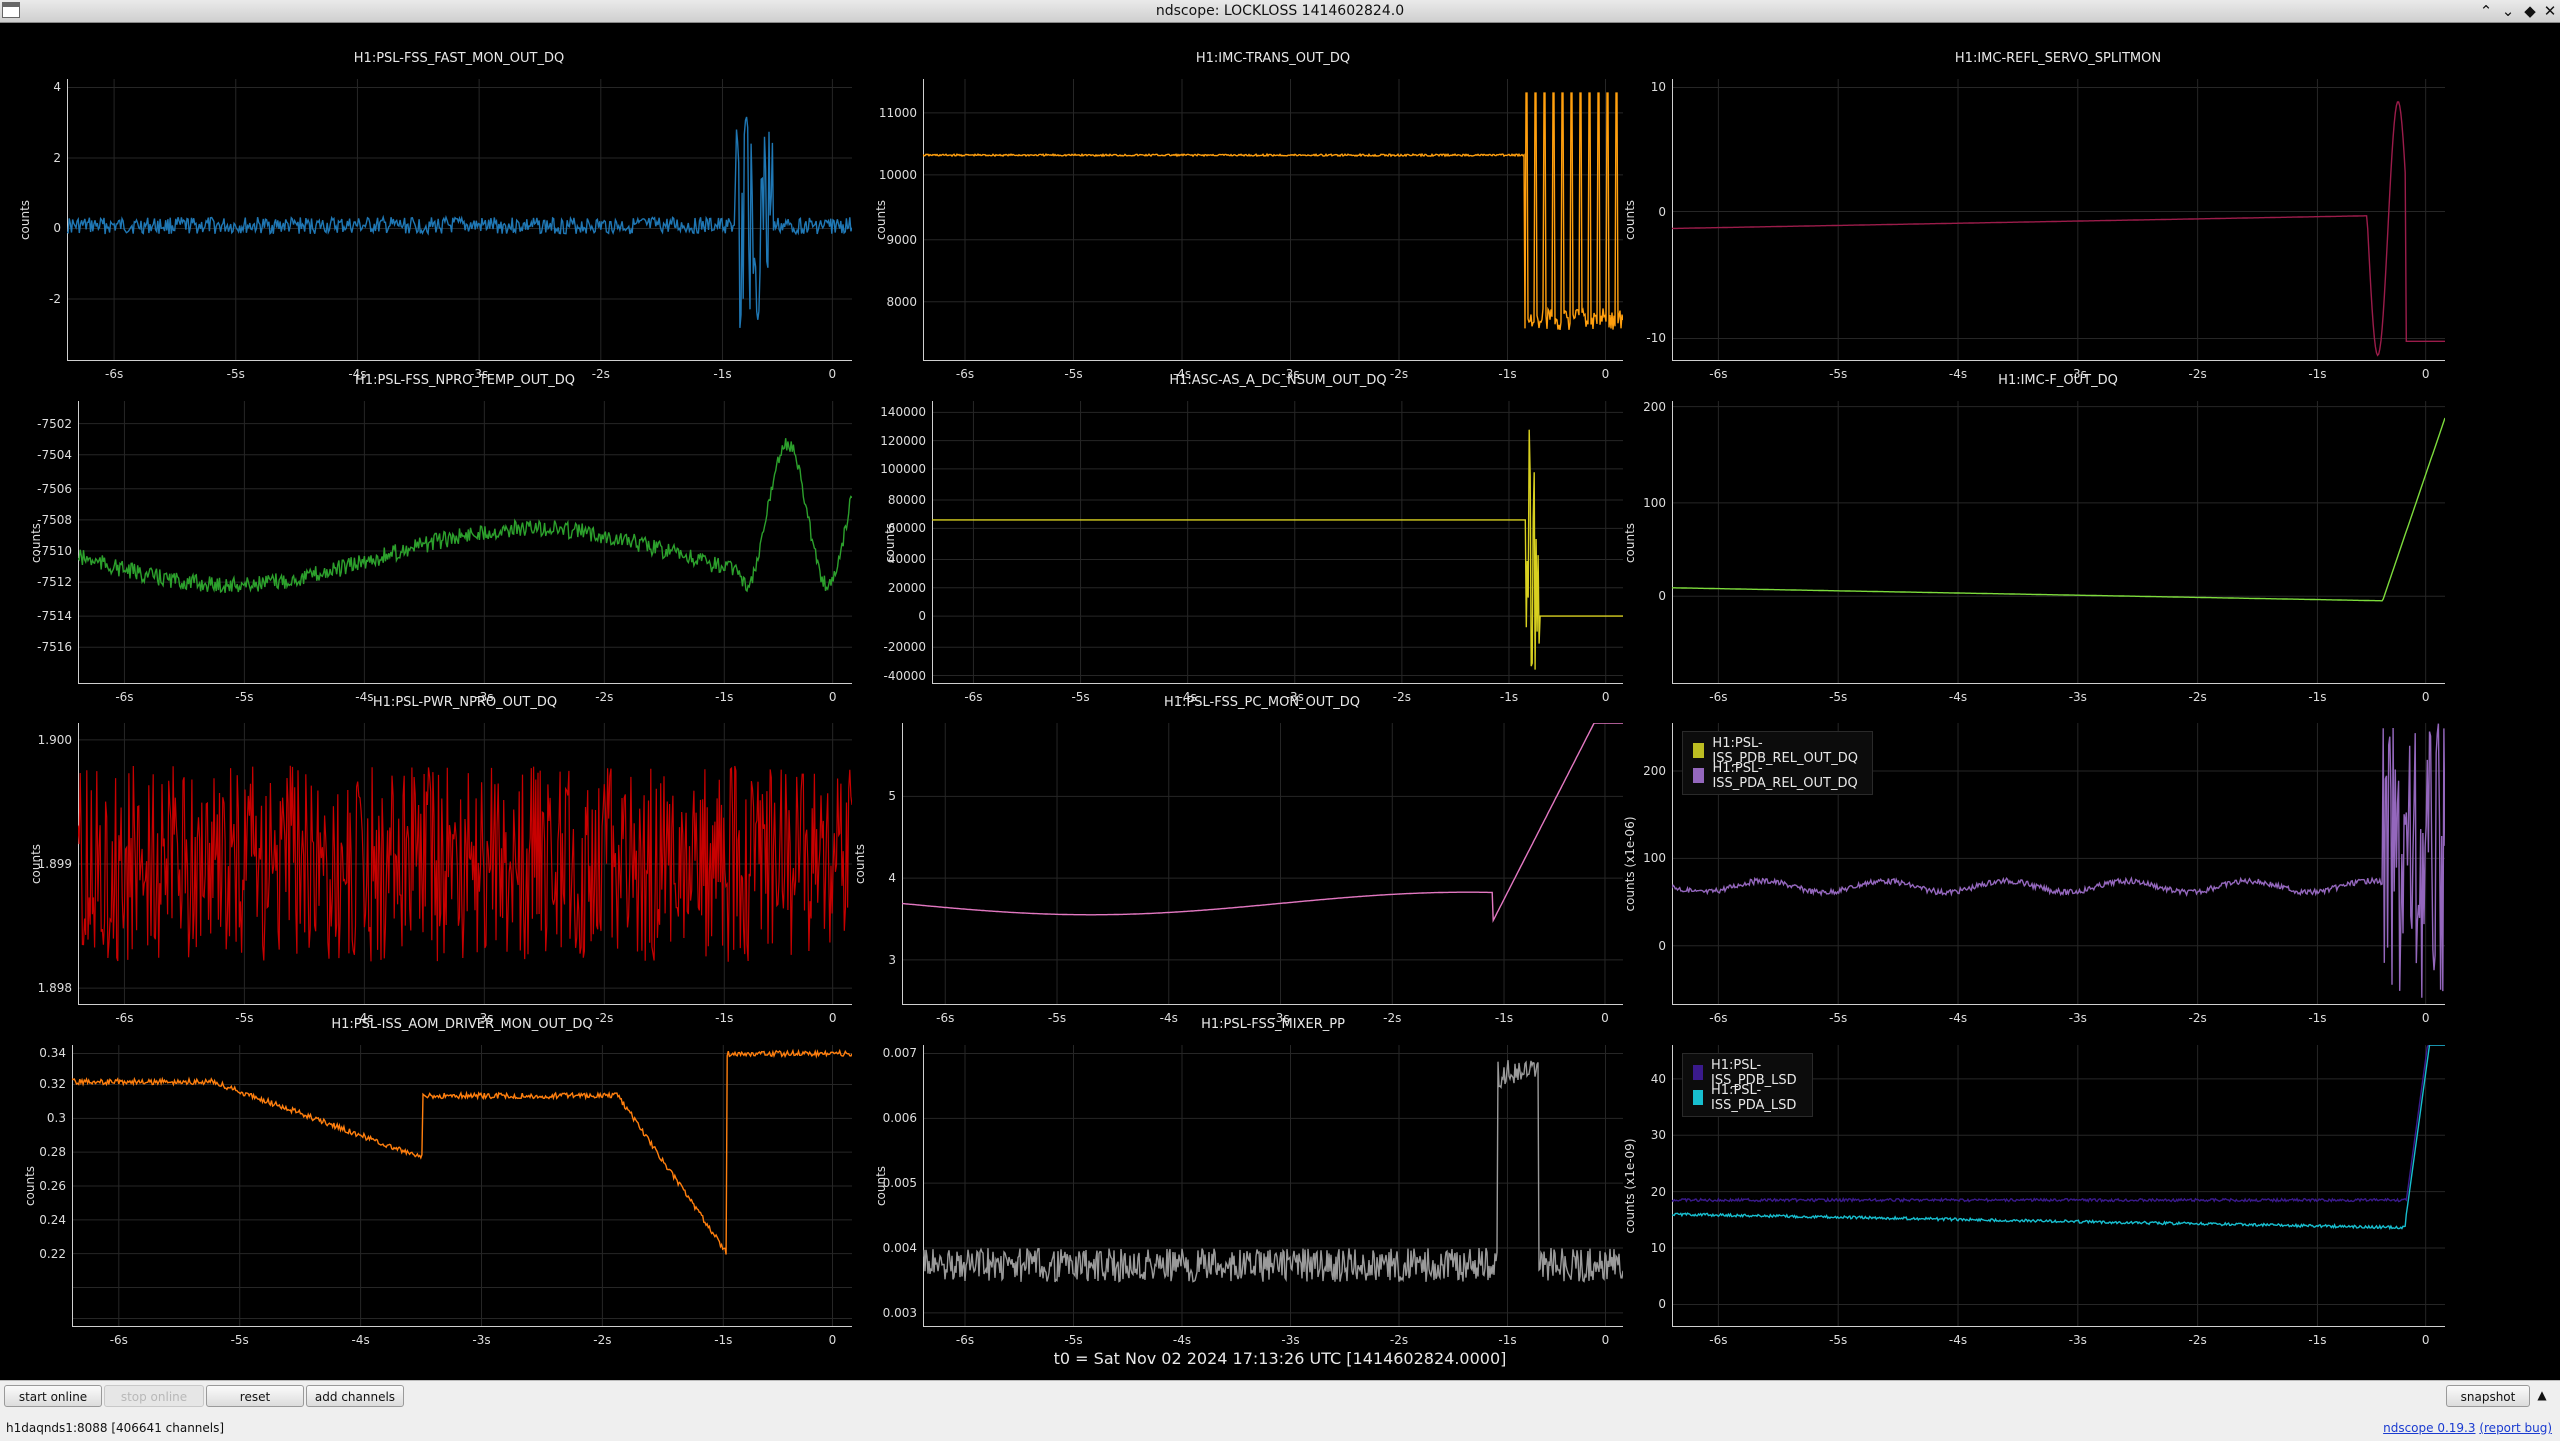 This screenshot has height=1441, width=2560. What do you see at coordinates (892, 796) in the screenshot?
I see `y-tick-label: 5` at bounding box center [892, 796].